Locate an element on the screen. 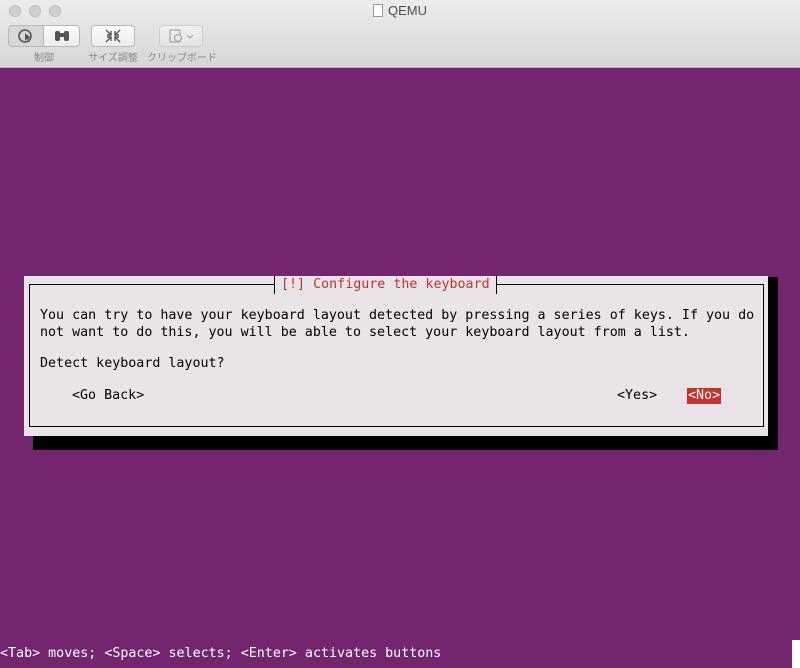 The width and height of the screenshot is (800, 668). keyboard-capture-button is located at coordinates (62, 36).